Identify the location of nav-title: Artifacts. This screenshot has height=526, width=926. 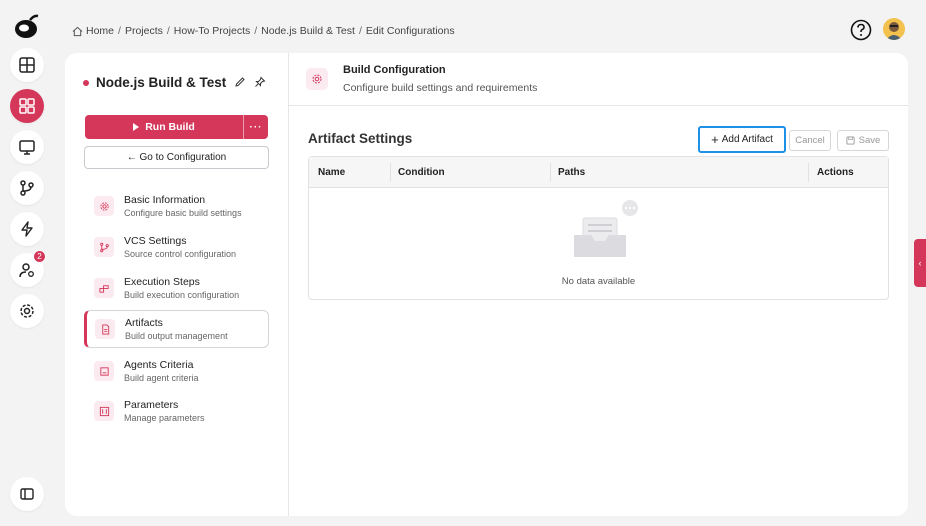
(144, 322).